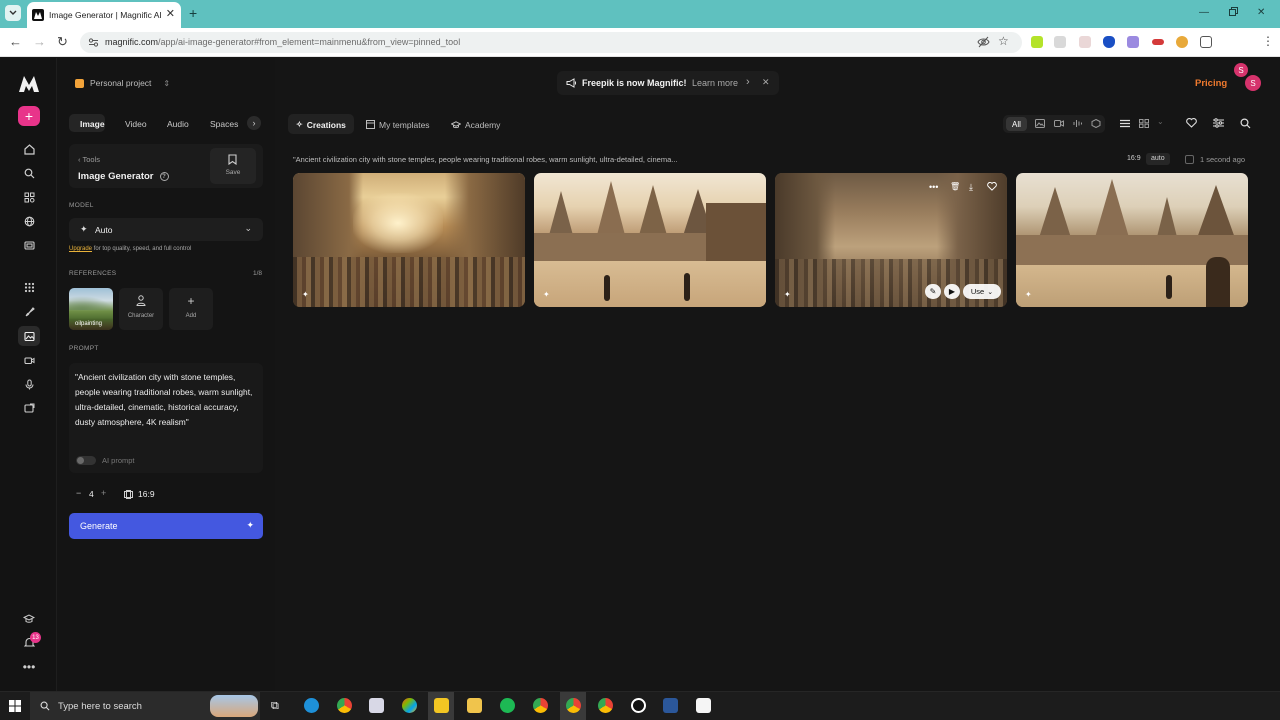 This screenshot has height=720, width=1280. I want to click on banner-close-icon: ✕, so click(766, 82).